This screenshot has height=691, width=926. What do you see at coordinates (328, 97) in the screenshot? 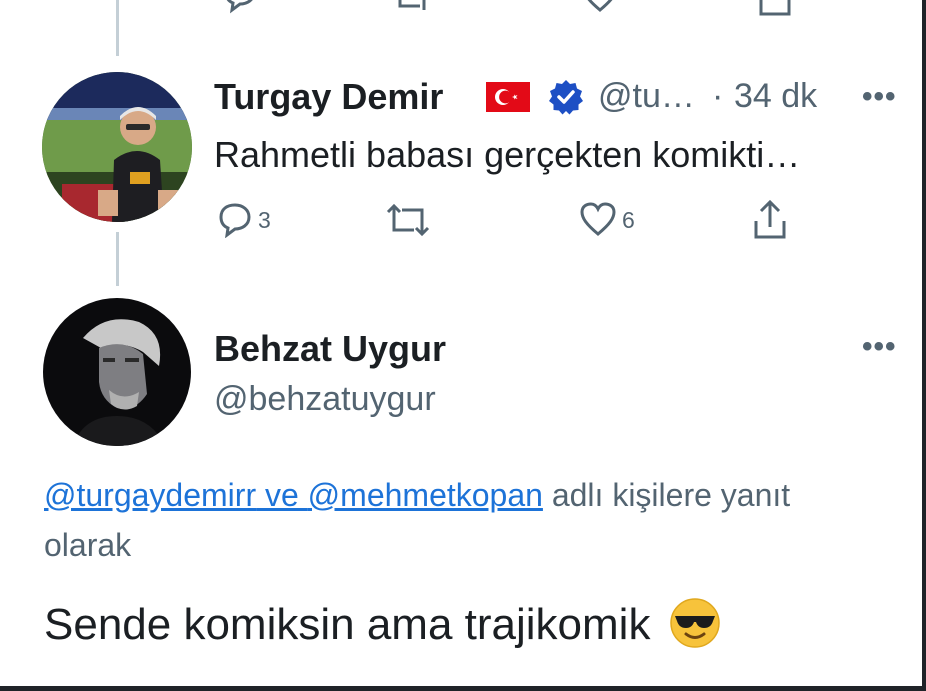
I see `author-name: Turgay Demir` at bounding box center [328, 97].